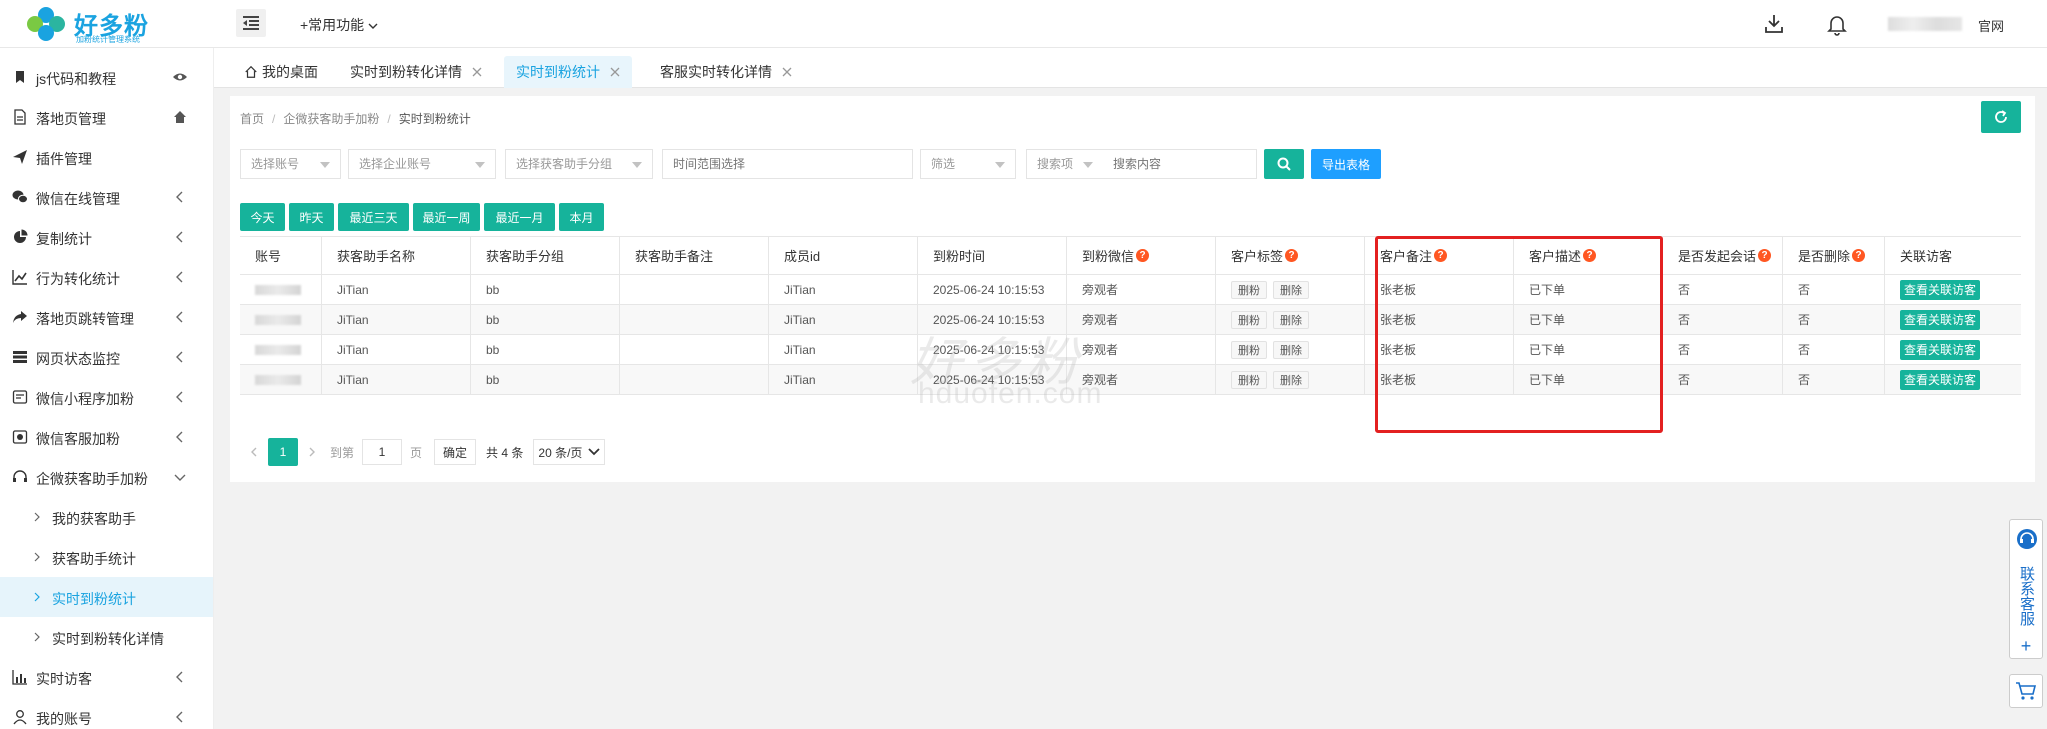 The image size is (2047, 729). What do you see at coordinates (1926, 256) in the screenshot?
I see `column-header: 关联访客` at bounding box center [1926, 256].